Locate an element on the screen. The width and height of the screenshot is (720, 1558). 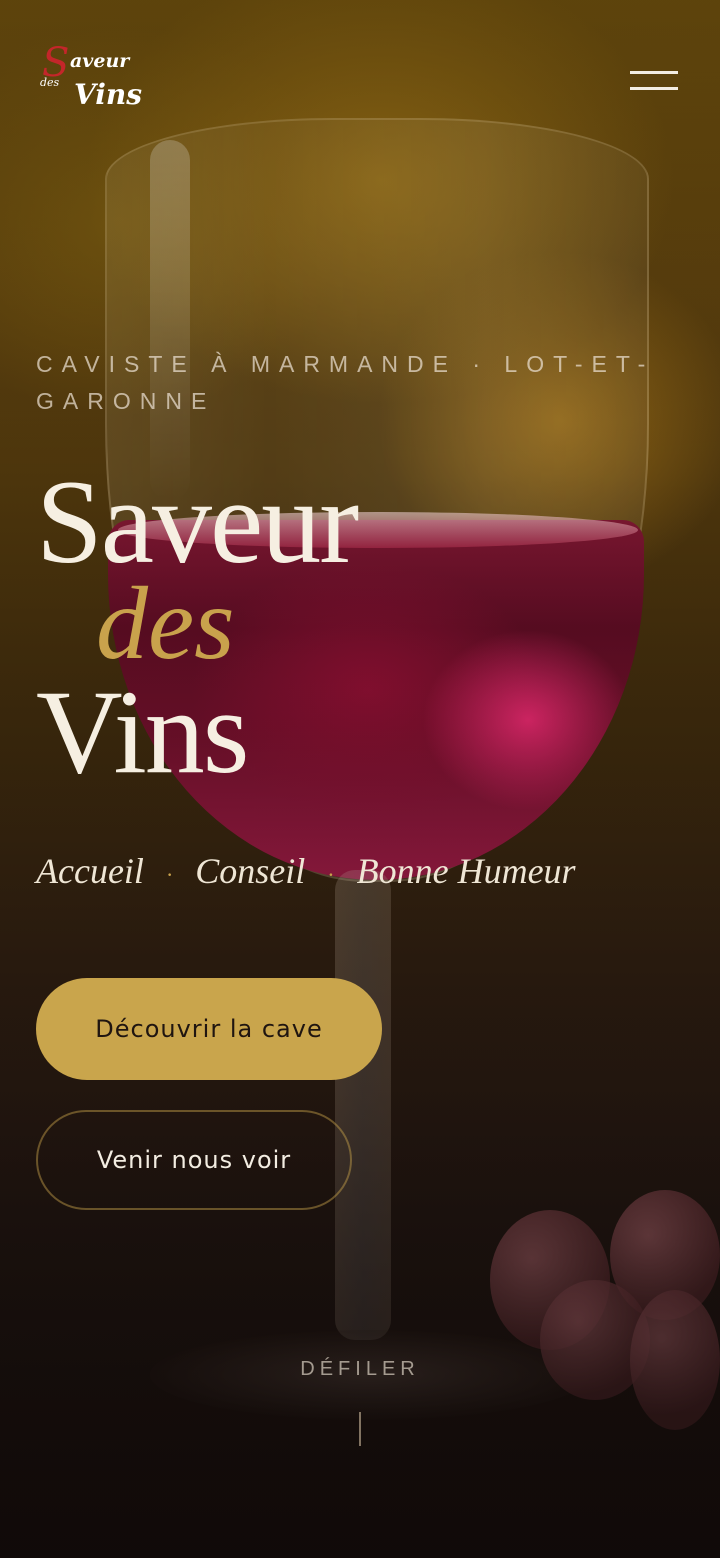
hero-title-saveur: Saveur is located at coordinates (197, 521).